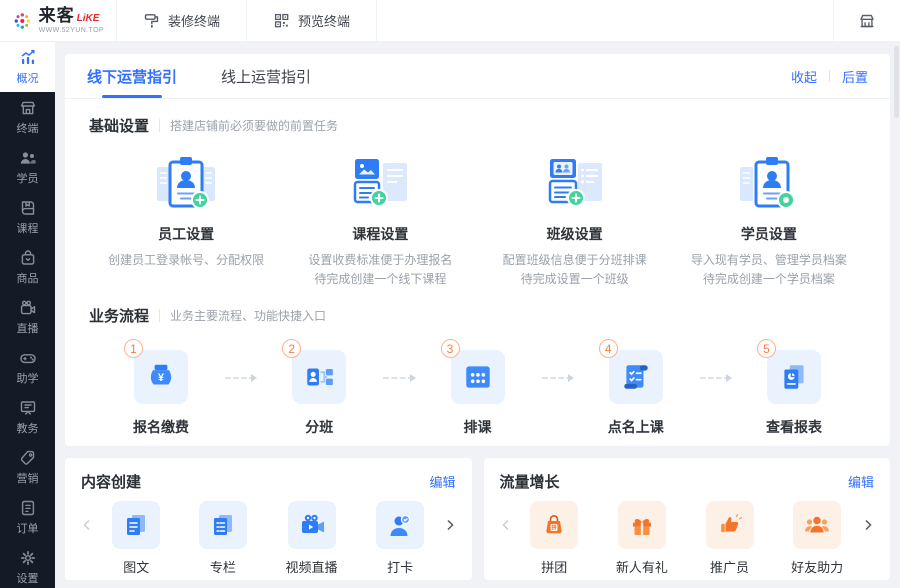  I want to click on flow-step-rollcall: 4 点名上课, so click(636, 392).